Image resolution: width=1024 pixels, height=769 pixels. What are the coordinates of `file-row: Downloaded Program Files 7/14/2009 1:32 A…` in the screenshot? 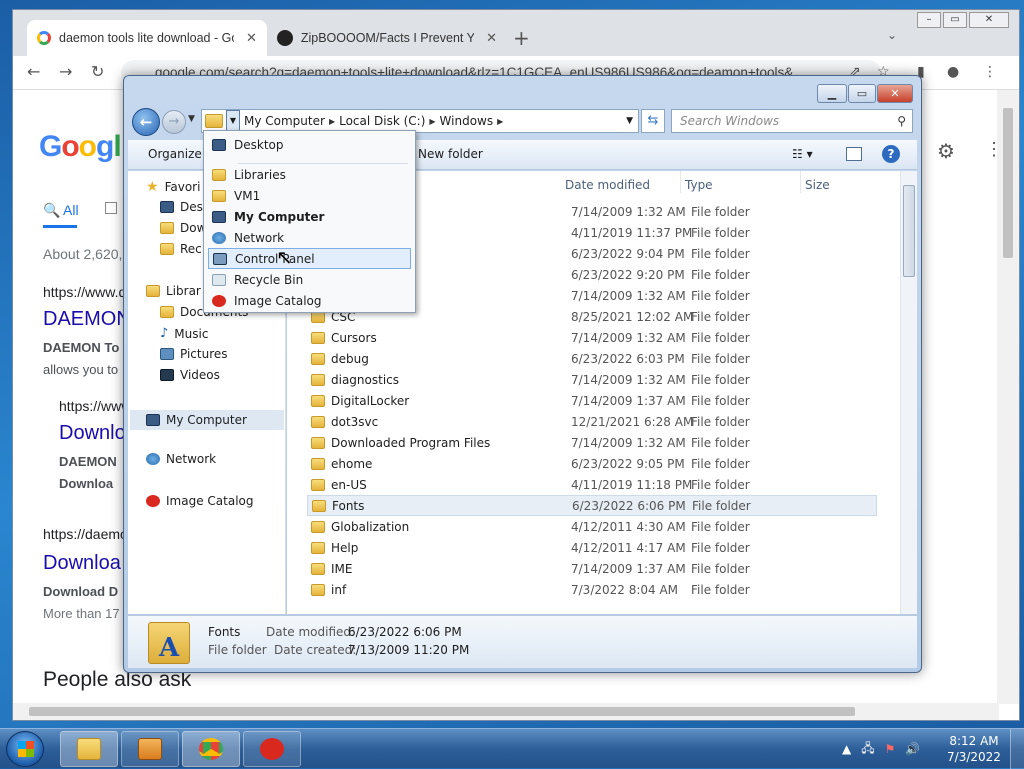 It's located at (592, 442).